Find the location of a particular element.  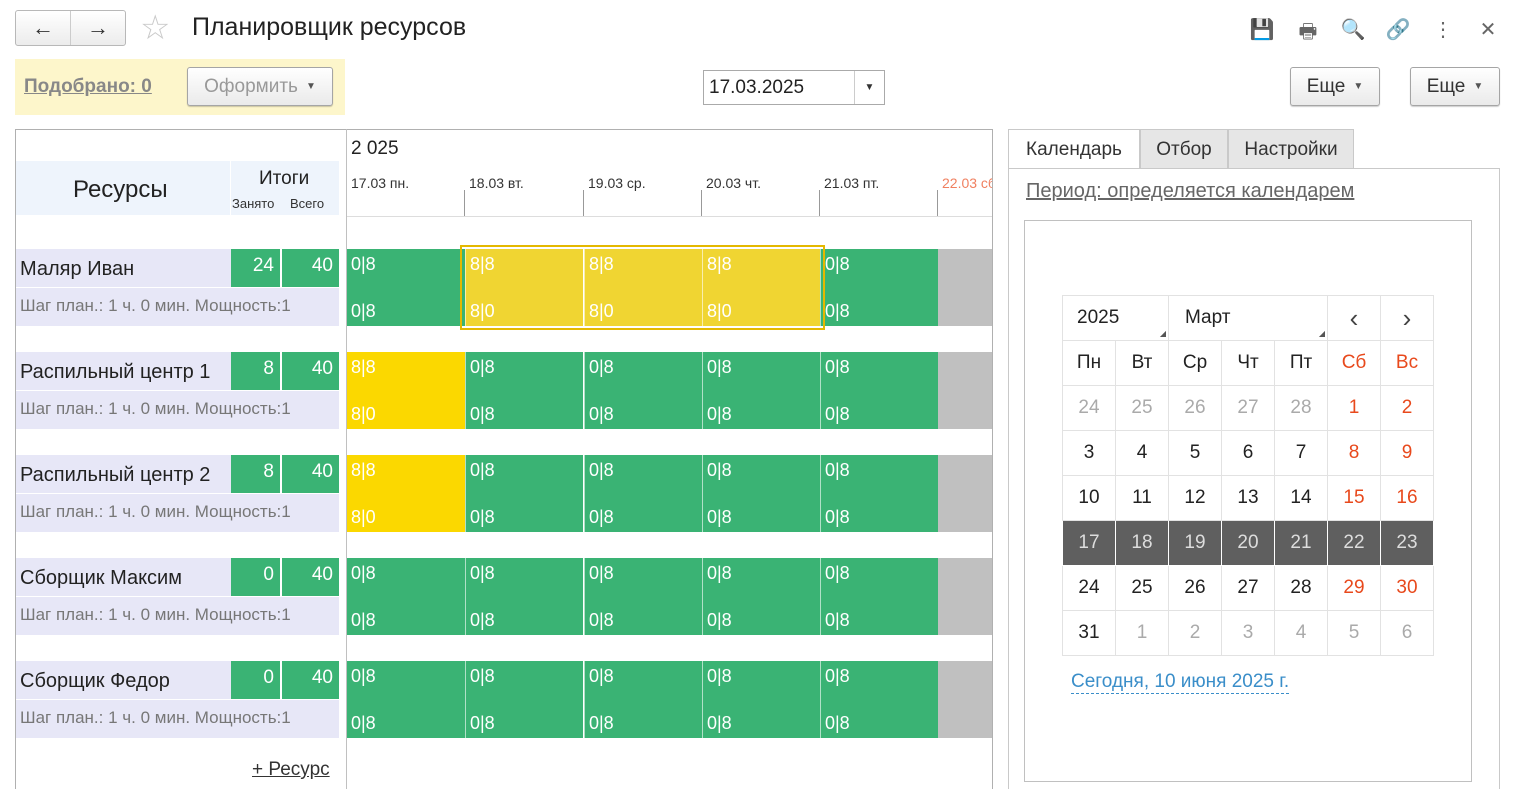

prev-month-button: ‹ is located at coordinates (1354, 318).